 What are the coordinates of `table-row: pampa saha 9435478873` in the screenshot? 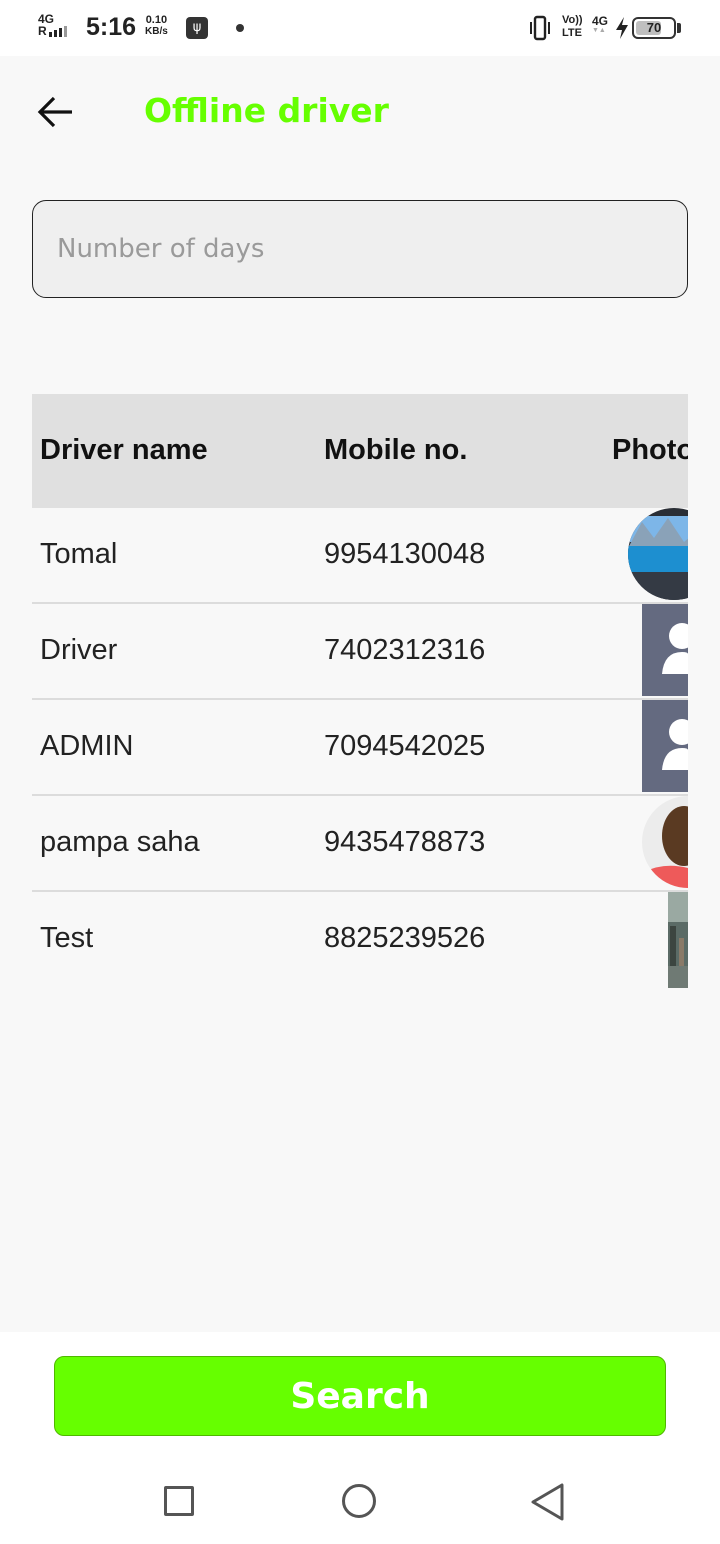 It's located at (360, 844).